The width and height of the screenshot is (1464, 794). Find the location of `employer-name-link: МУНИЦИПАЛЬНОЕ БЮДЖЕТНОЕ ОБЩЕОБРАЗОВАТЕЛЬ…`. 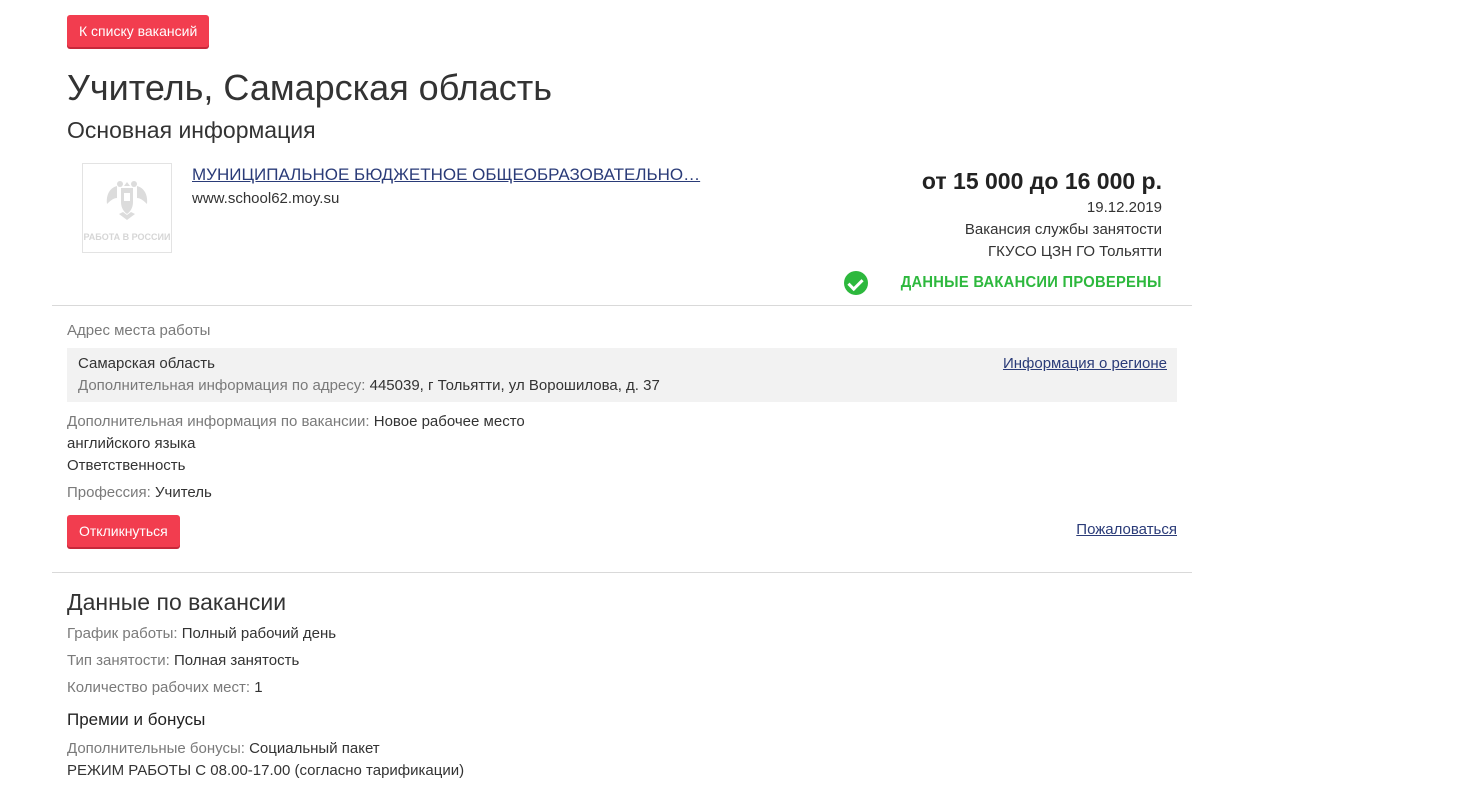

employer-name-link: МУНИЦИПАЛЬНОЕ БЮДЖЕТНОЕ ОБЩЕОБРАЗОВАТЕЛЬ… is located at coordinates (446, 175).